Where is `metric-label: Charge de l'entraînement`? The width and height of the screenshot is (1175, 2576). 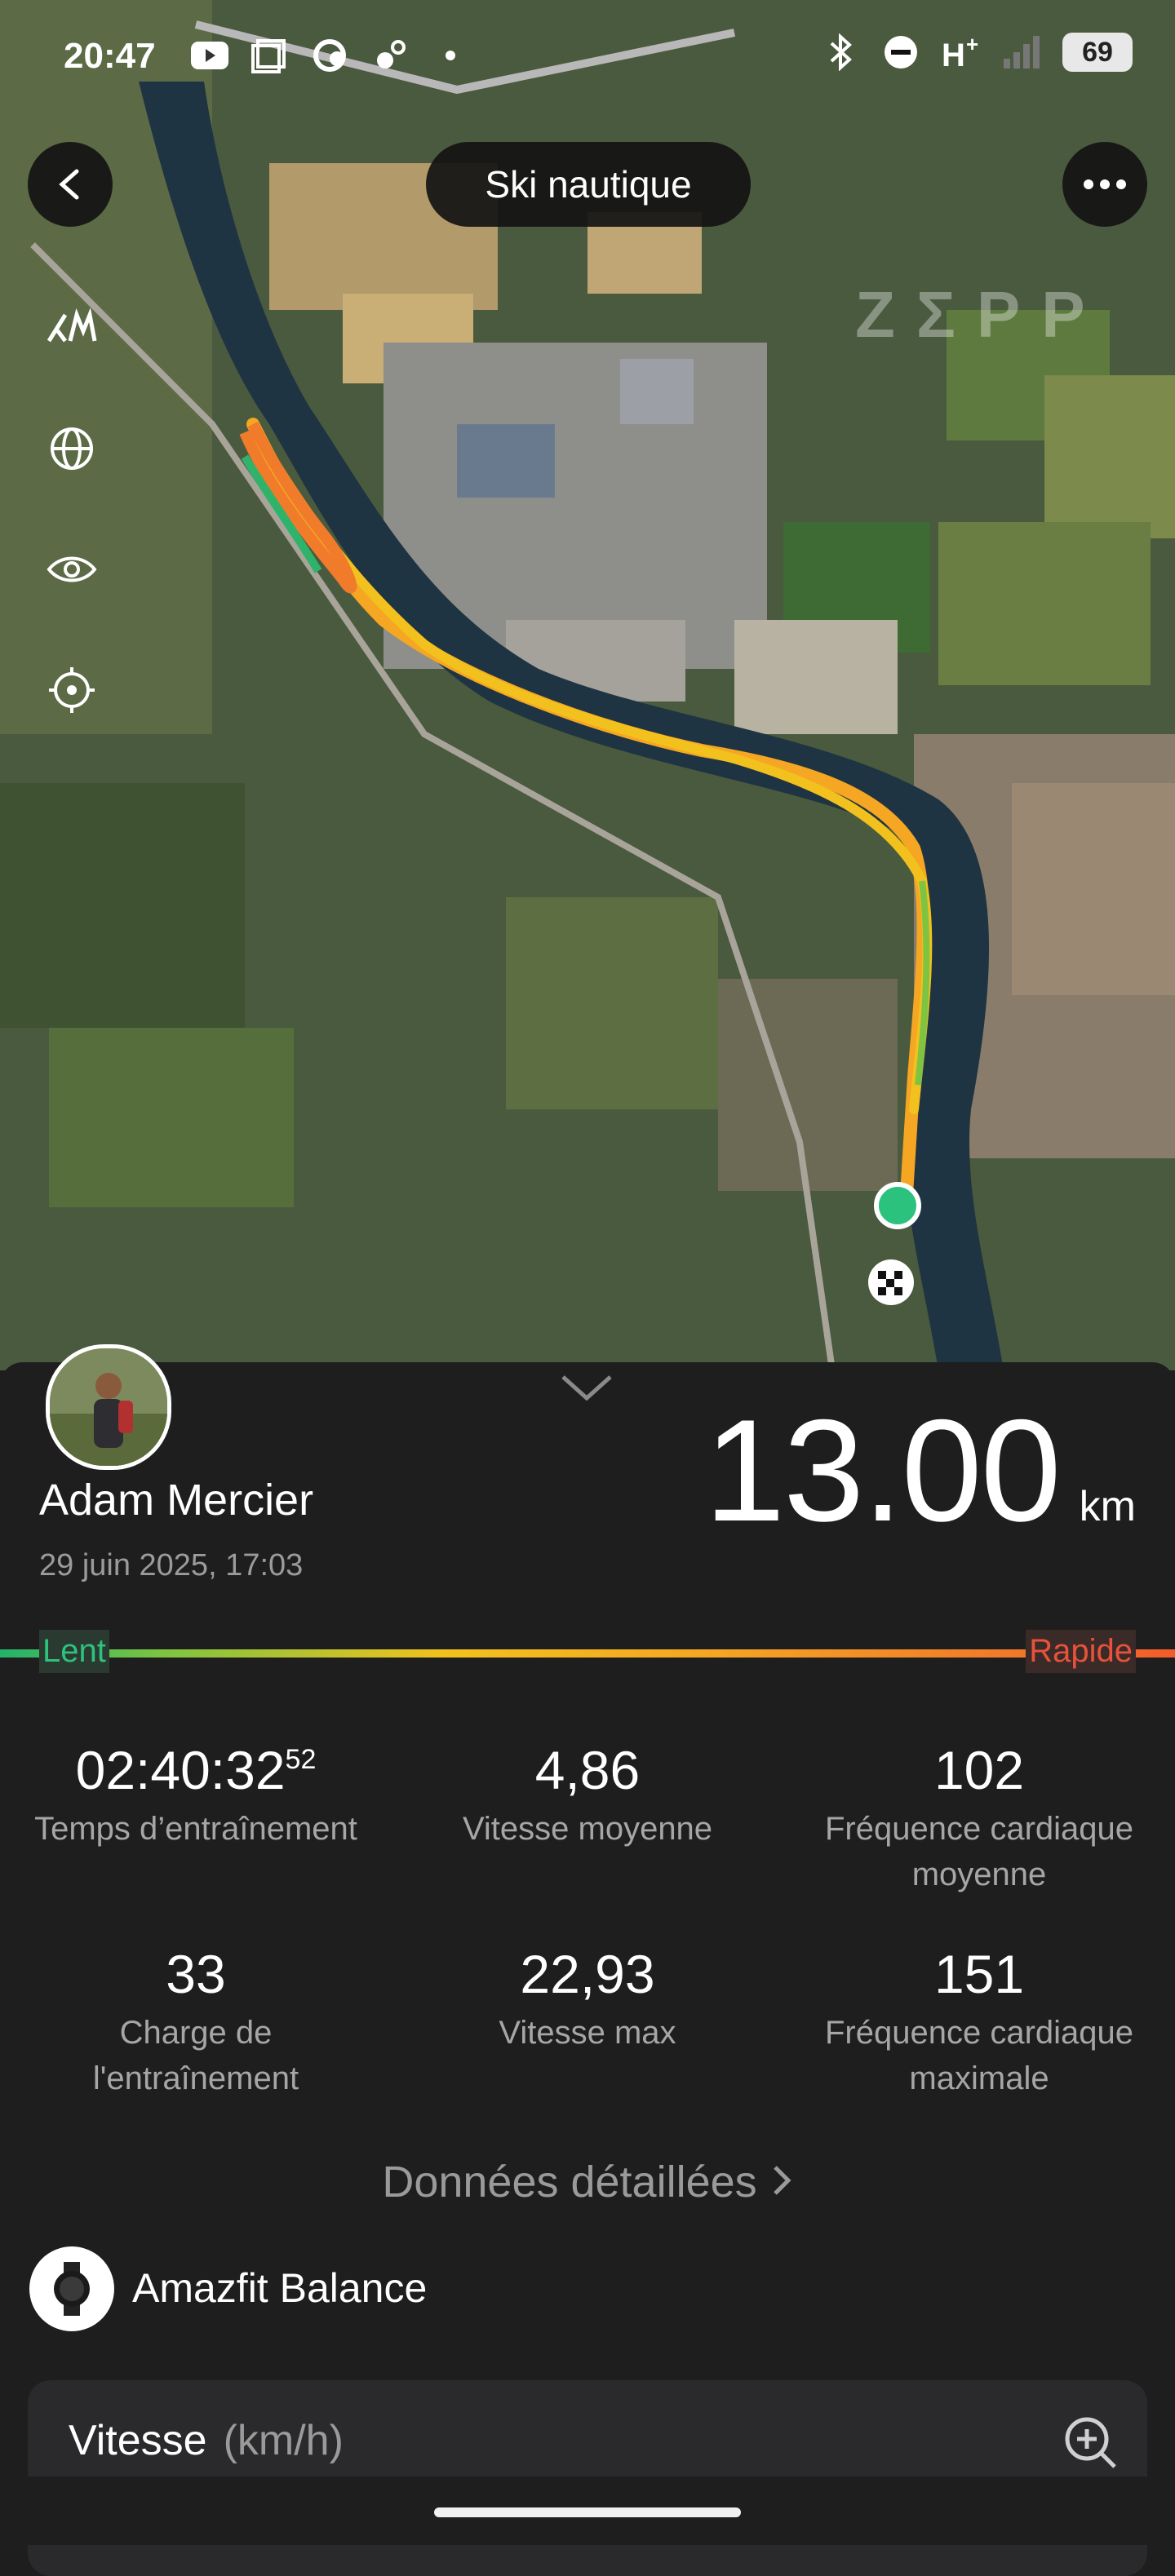 metric-label: Charge de l'entraînement is located at coordinates (195, 2055).